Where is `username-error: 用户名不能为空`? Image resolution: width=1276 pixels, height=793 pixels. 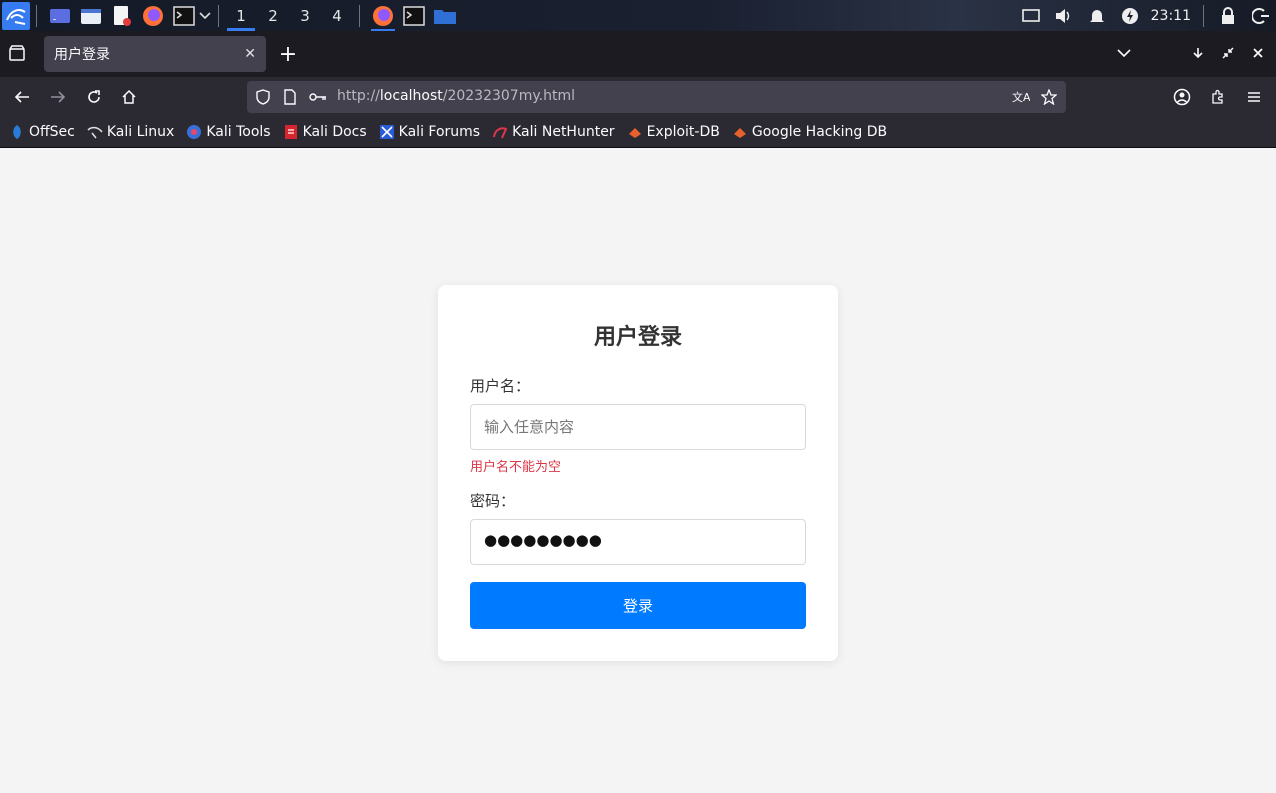 username-error: 用户名不能为空 is located at coordinates (516, 467).